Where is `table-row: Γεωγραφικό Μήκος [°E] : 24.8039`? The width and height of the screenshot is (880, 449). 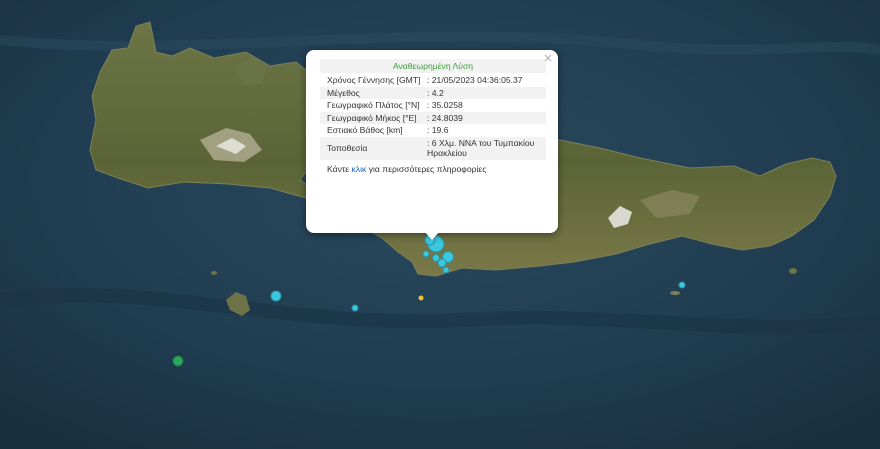 table-row: Γεωγραφικό Μήκος [°E] : 24.8039 is located at coordinates (433, 117).